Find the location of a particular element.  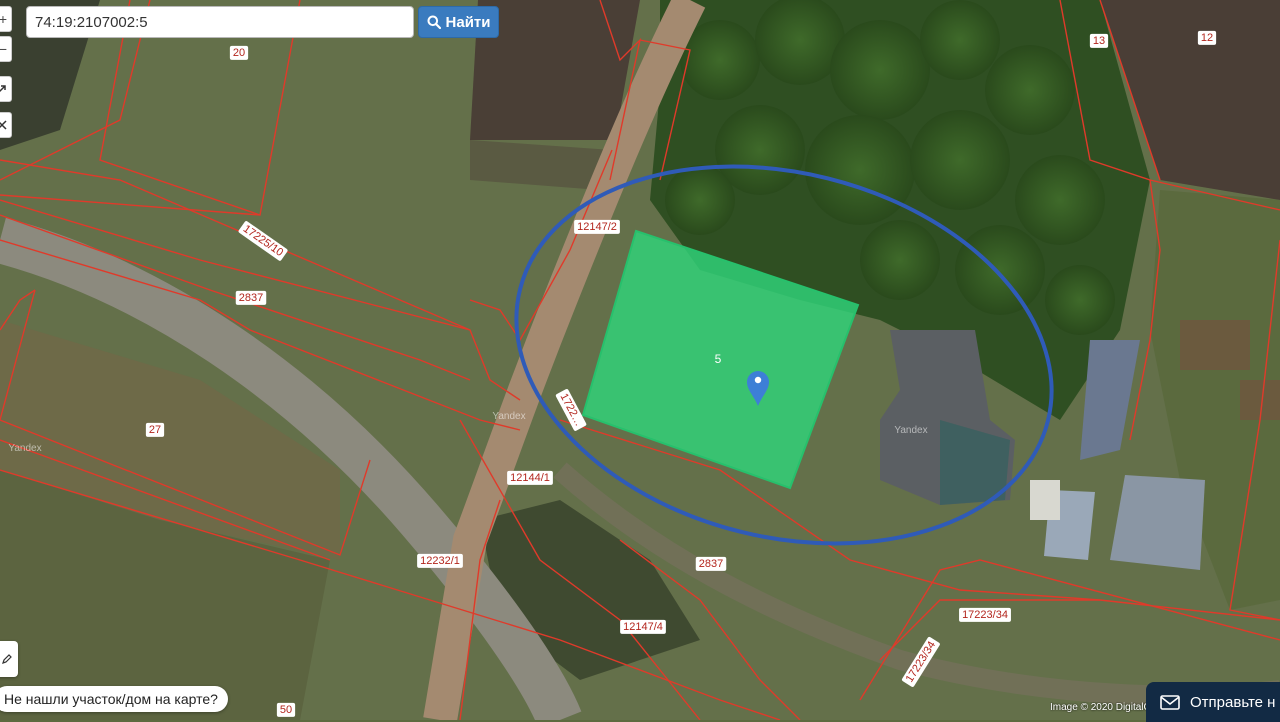

building-roof is located at coordinates (1157, 522).